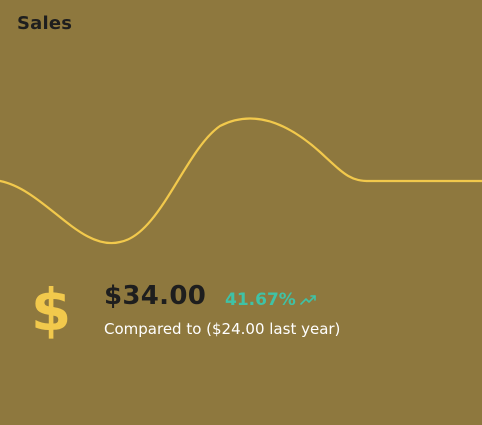  What do you see at coordinates (260, 300) in the screenshot?
I see `change-percent: 41.67%` at bounding box center [260, 300].